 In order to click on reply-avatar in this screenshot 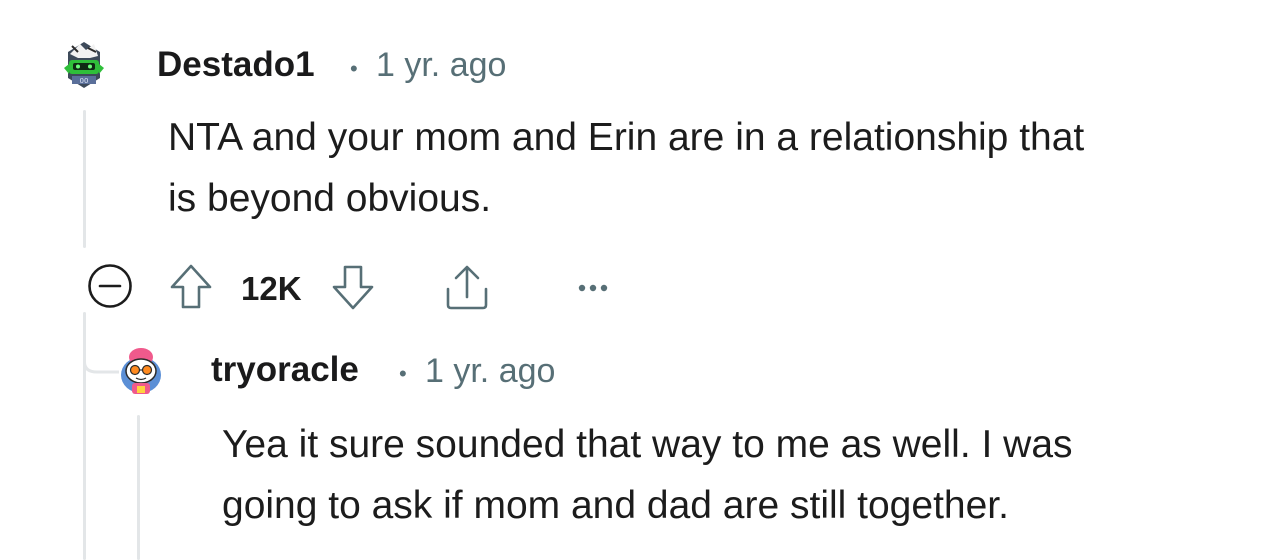, I will do `click(141, 370)`.